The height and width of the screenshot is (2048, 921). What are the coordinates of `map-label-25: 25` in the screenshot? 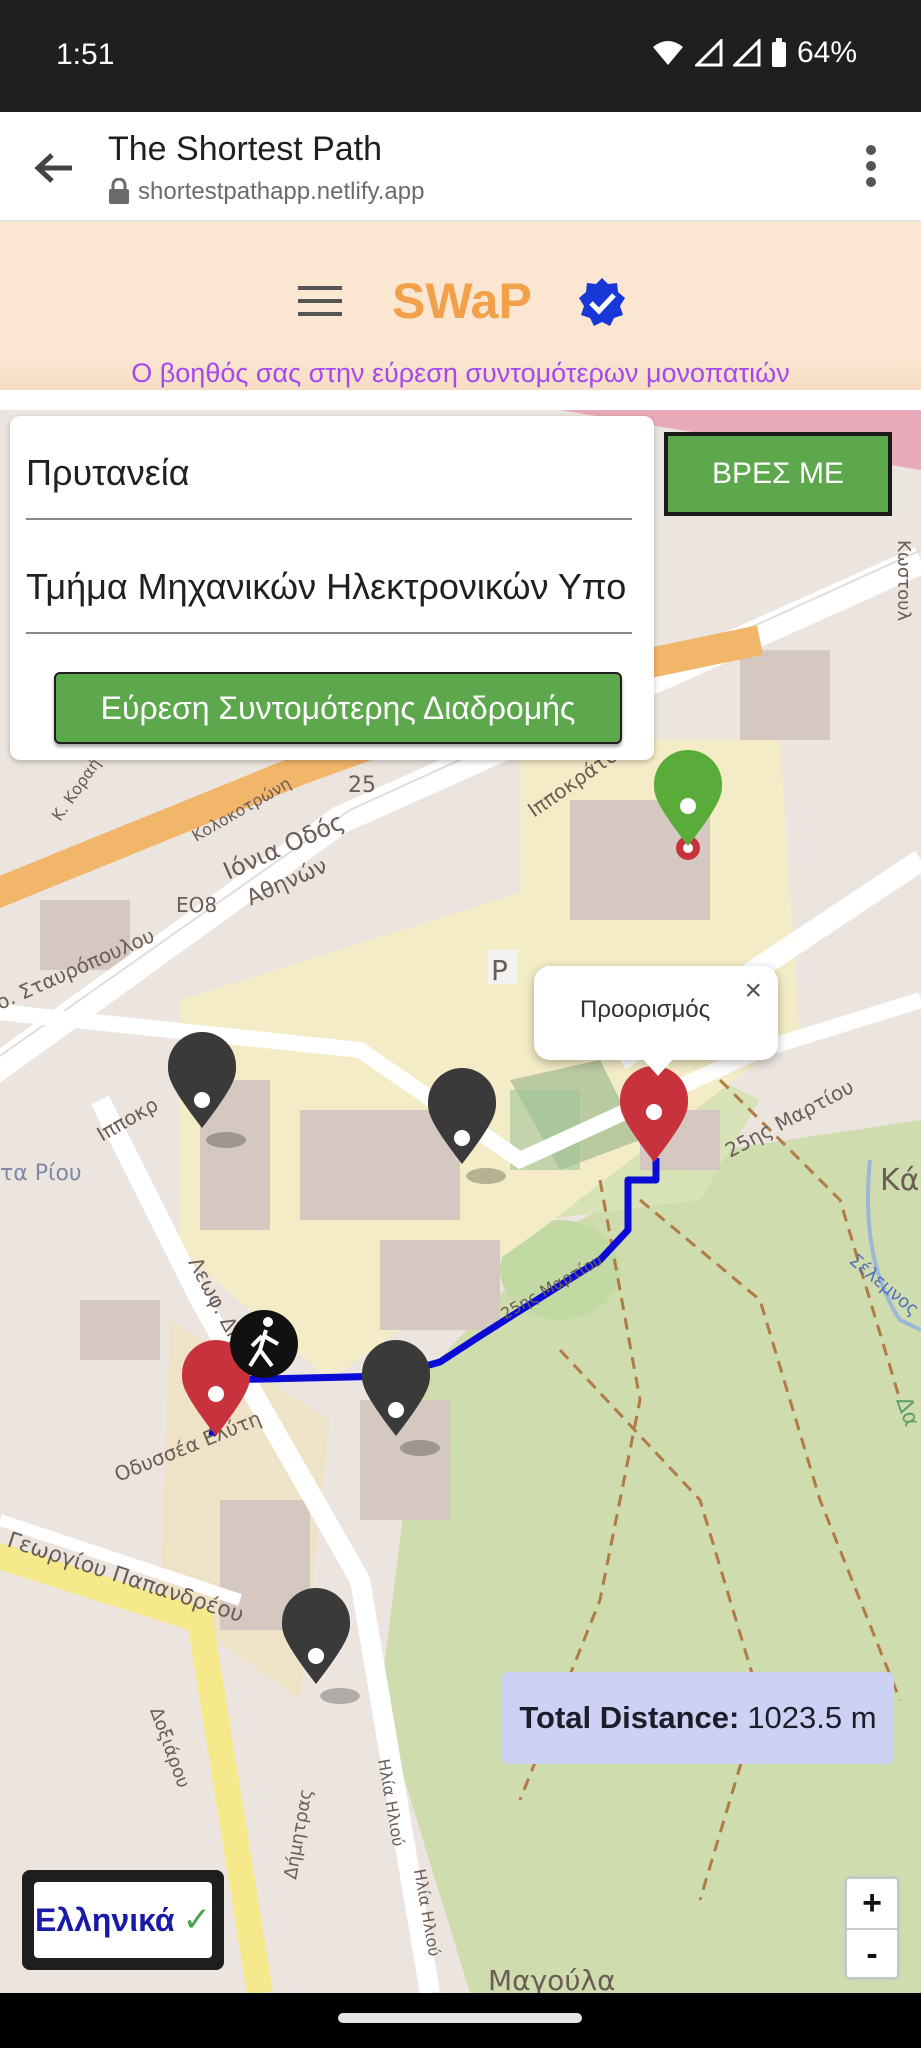 It's located at (362, 785).